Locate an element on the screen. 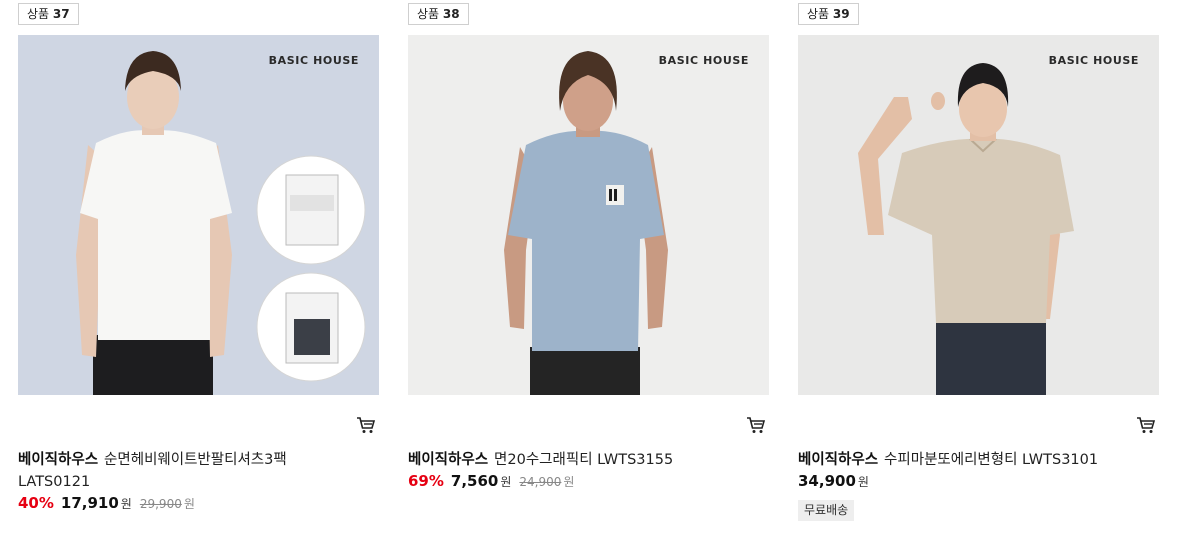 The height and width of the screenshot is (534, 1179). discount-rate: 40% is located at coordinates (36, 503).